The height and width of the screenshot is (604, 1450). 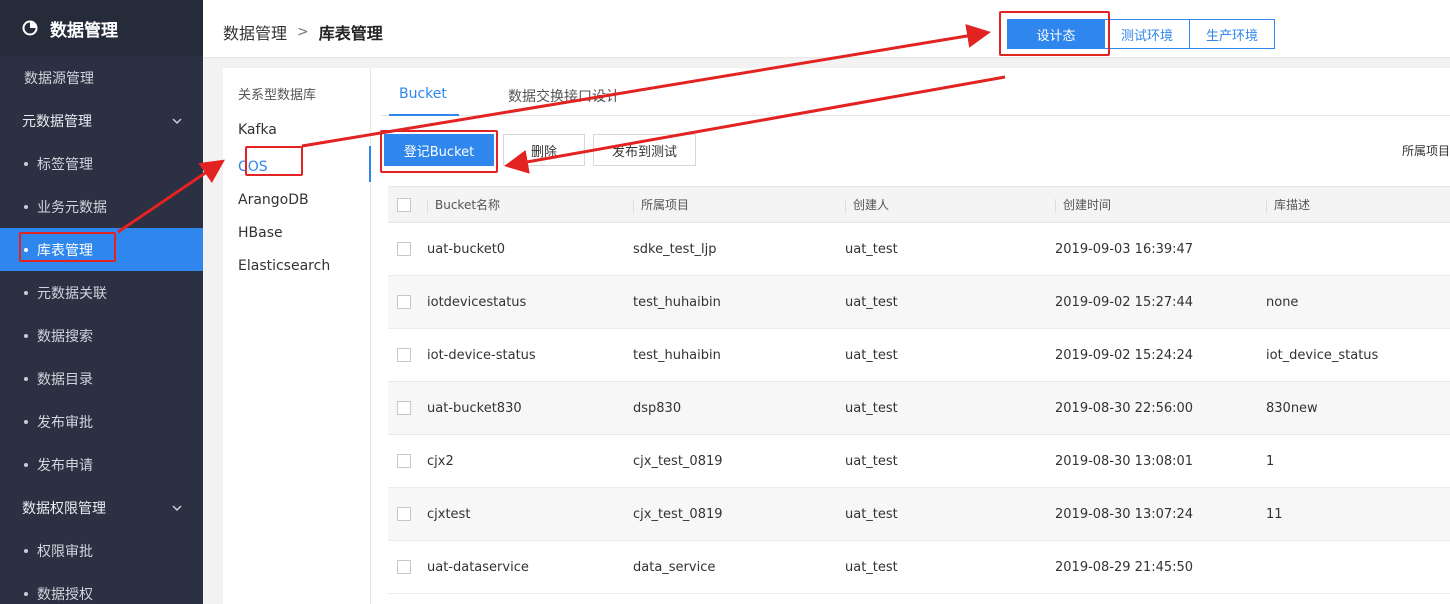 What do you see at coordinates (917, 151) in the screenshot?
I see `toolbar: 登记Bucket 删除 发布到测试 所属项目` at bounding box center [917, 151].